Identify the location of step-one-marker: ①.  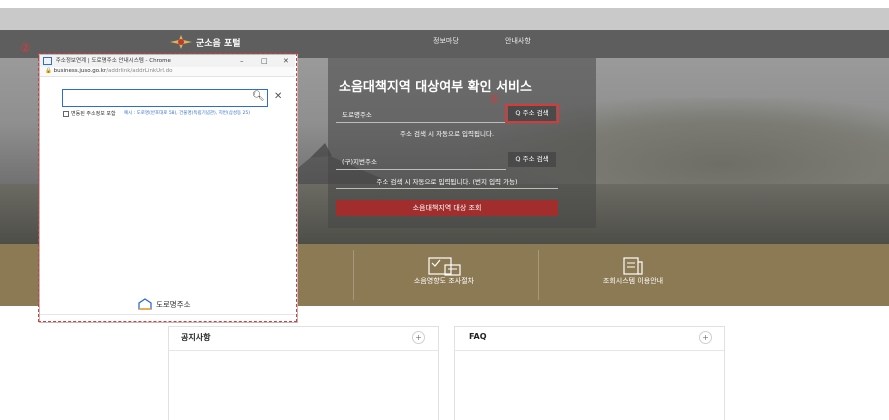
(494, 99).